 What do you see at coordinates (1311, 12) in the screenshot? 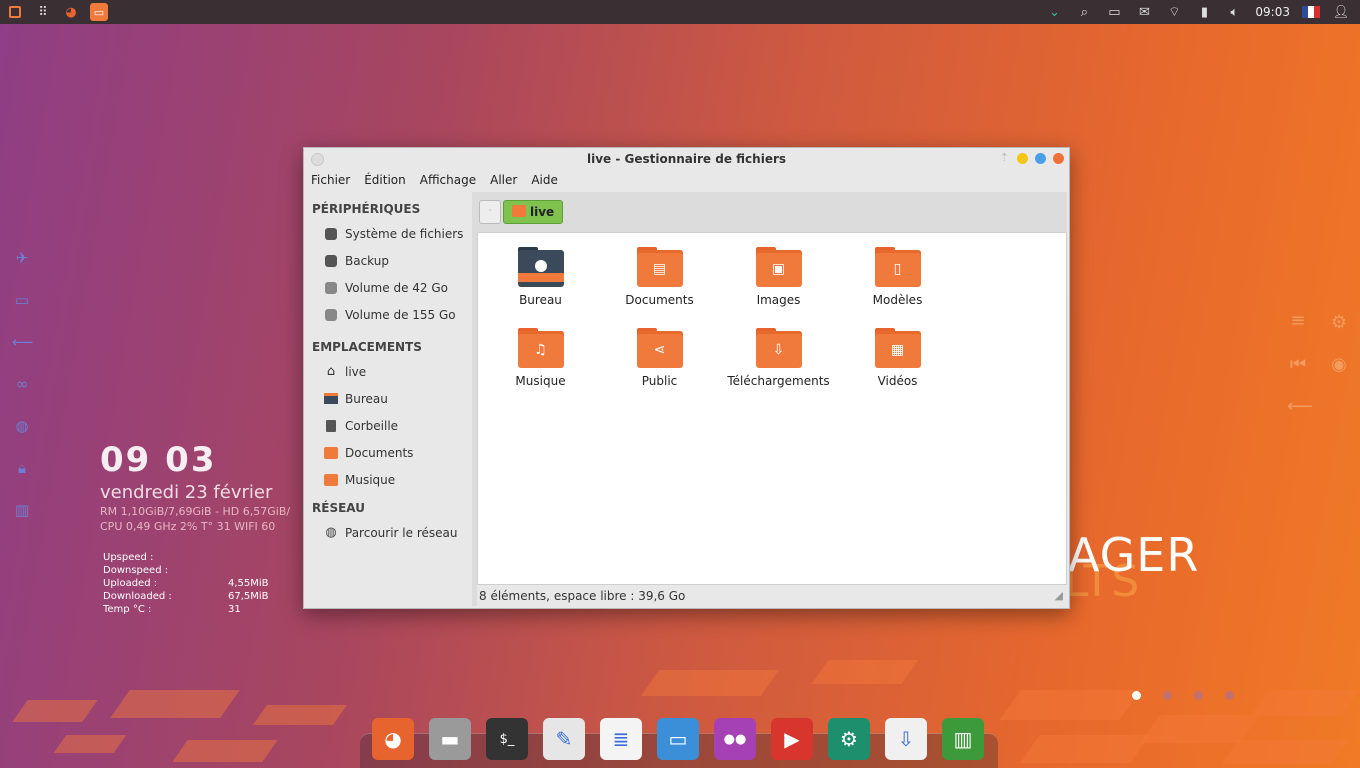
I see `french-flag-icon` at bounding box center [1311, 12].